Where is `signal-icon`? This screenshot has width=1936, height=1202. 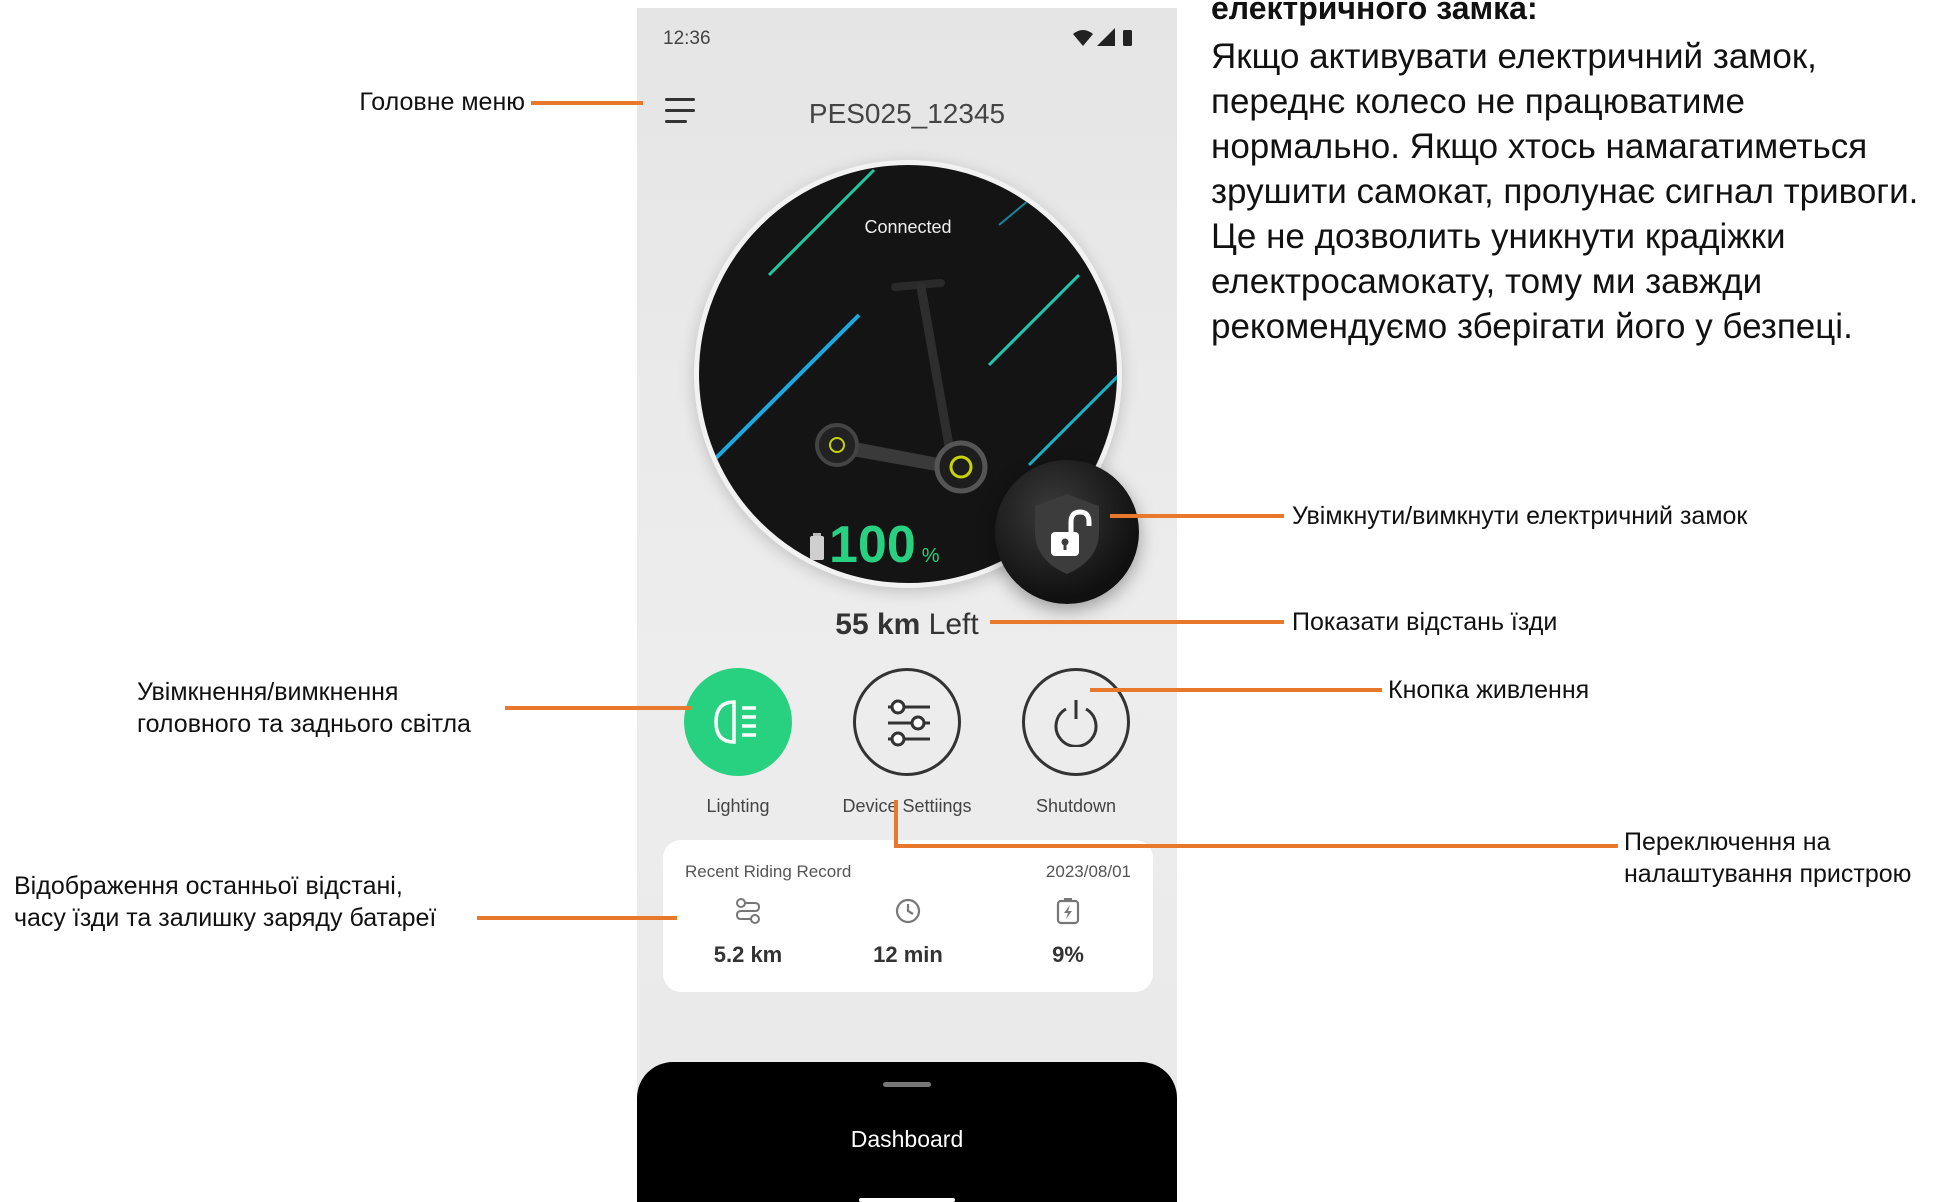 signal-icon is located at coordinates (1106, 37).